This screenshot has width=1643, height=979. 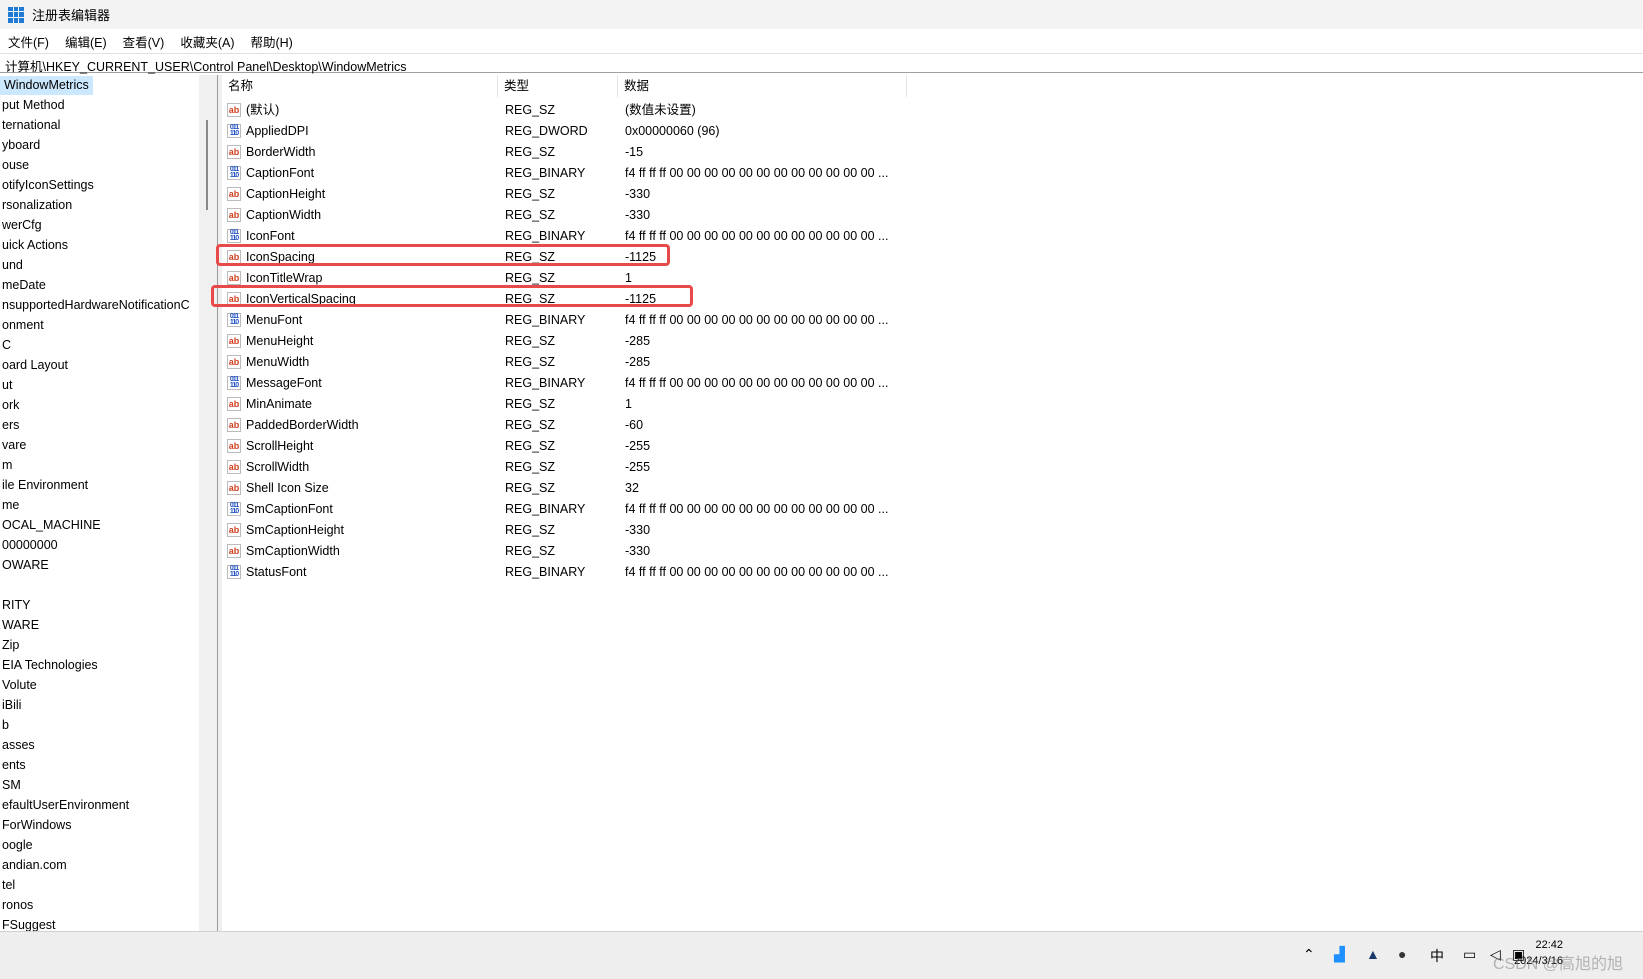 What do you see at coordinates (16, 905) in the screenshot?
I see `tree-node: ronos` at bounding box center [16, 905].